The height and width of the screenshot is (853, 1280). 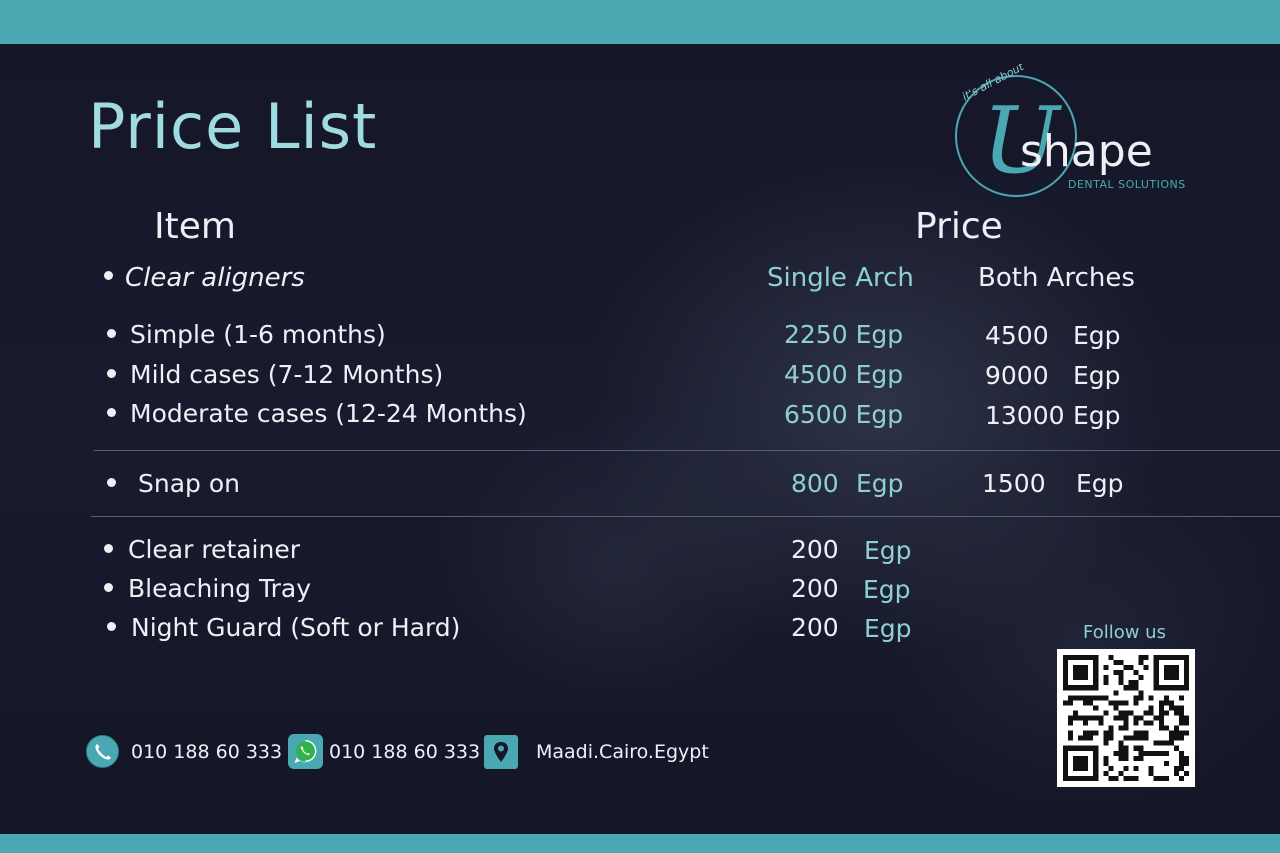 What do you see at coordinates (233, 126) in the screenshot?
I see `page-title: Price List` at bounding box center [233, 126].